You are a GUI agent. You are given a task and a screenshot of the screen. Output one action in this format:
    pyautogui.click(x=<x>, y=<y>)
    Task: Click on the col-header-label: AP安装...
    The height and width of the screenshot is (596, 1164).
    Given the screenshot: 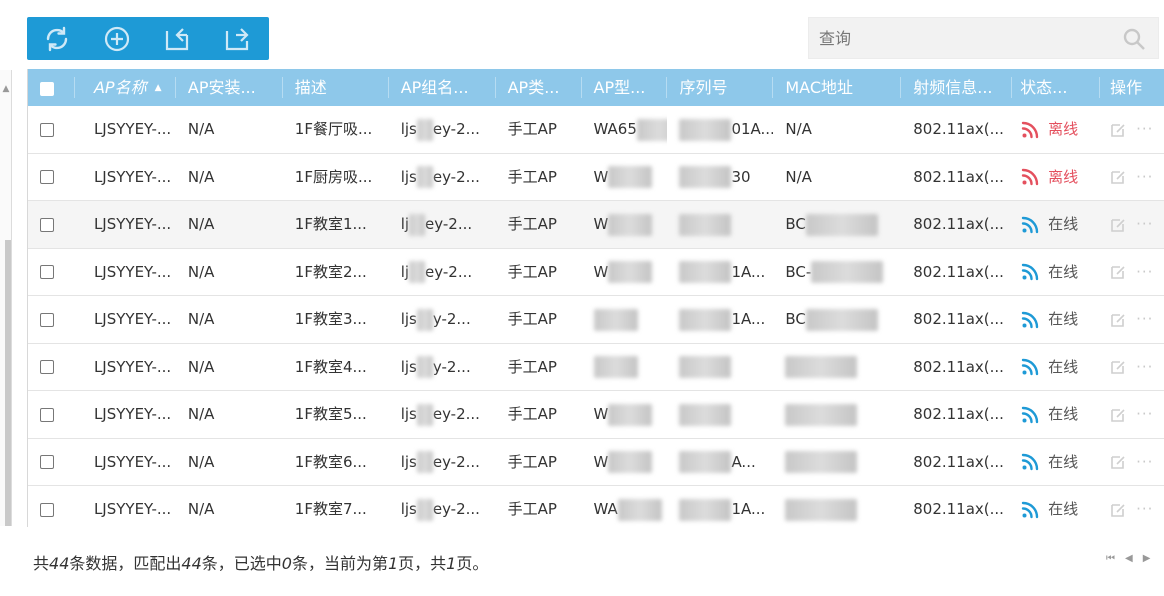 What is the action you would take?
    pyautogui.click(x=221, y=87)
    